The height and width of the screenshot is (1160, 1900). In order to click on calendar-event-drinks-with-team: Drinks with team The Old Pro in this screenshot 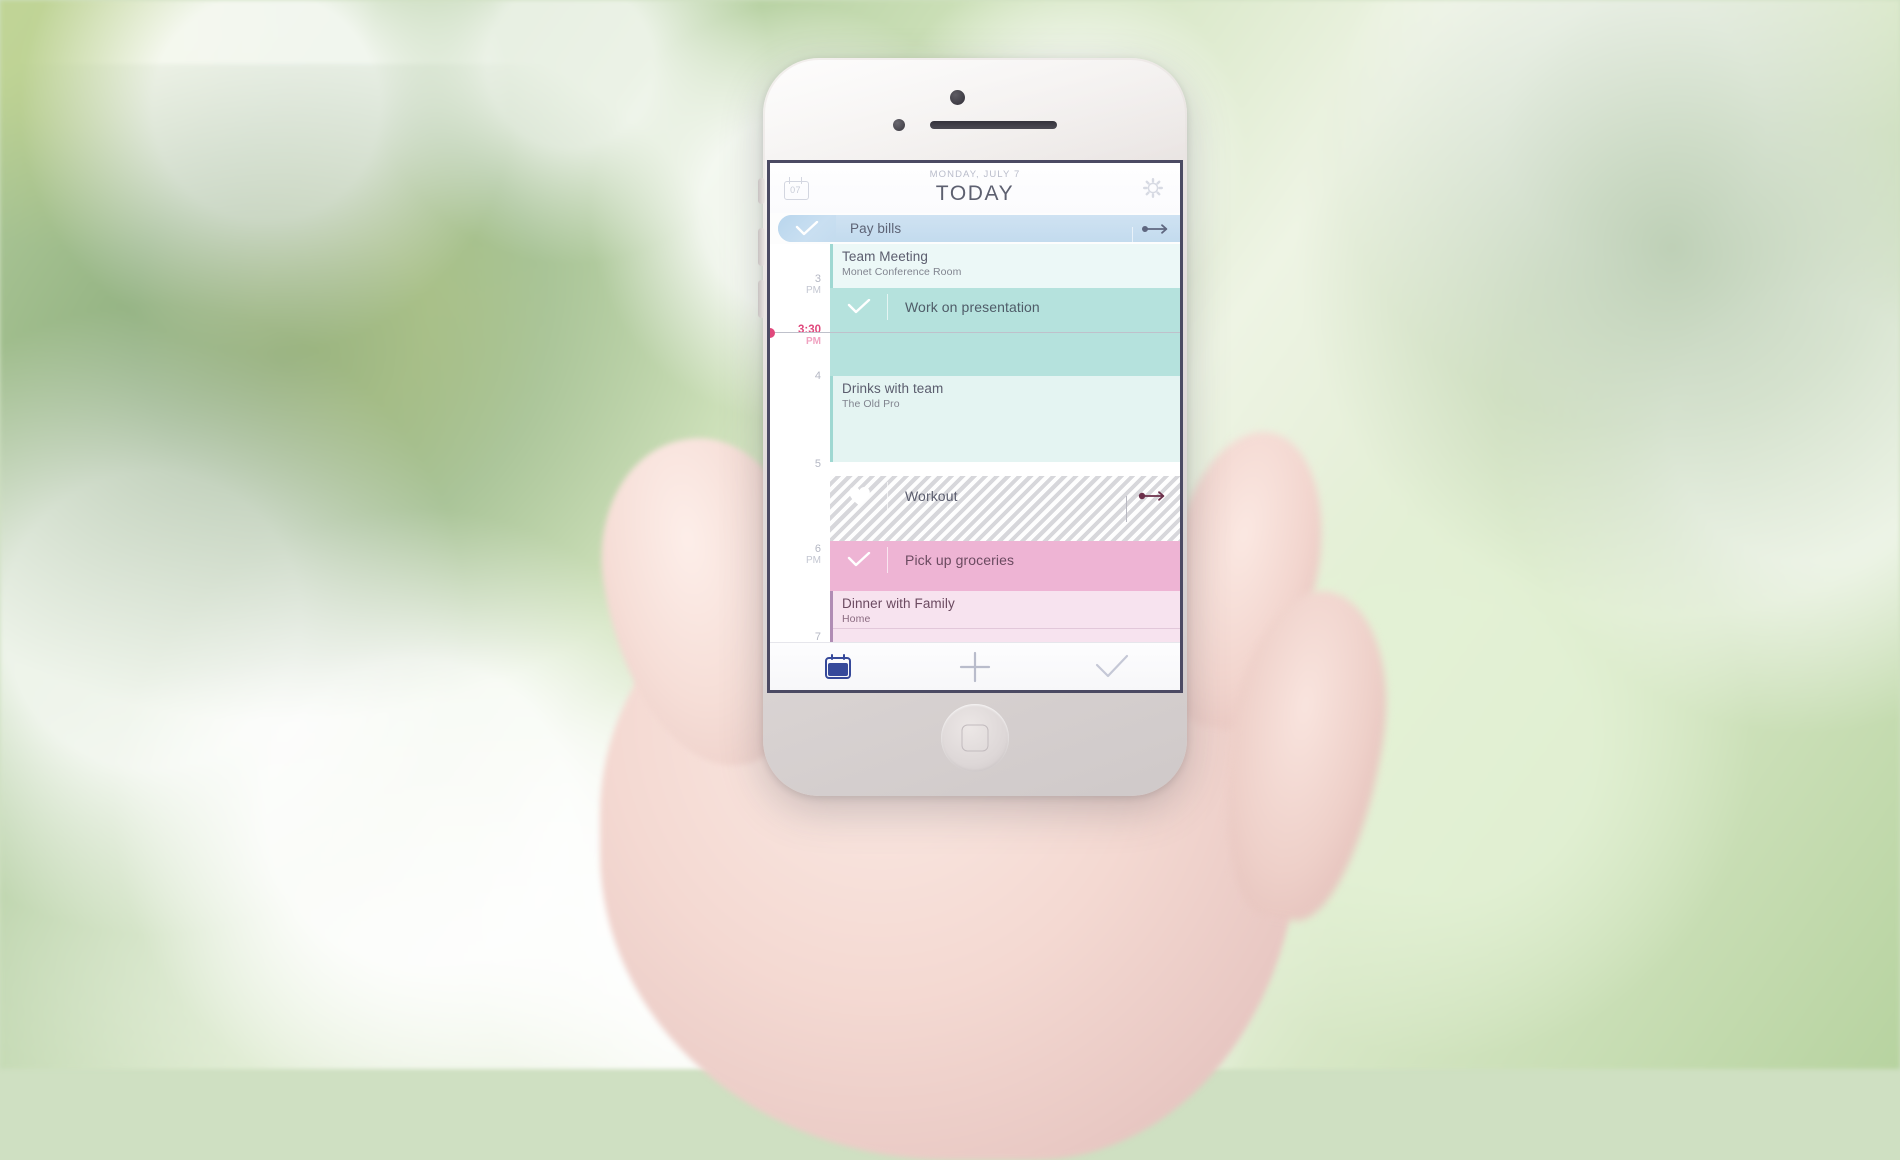, I will do `click(1005, 419)`.